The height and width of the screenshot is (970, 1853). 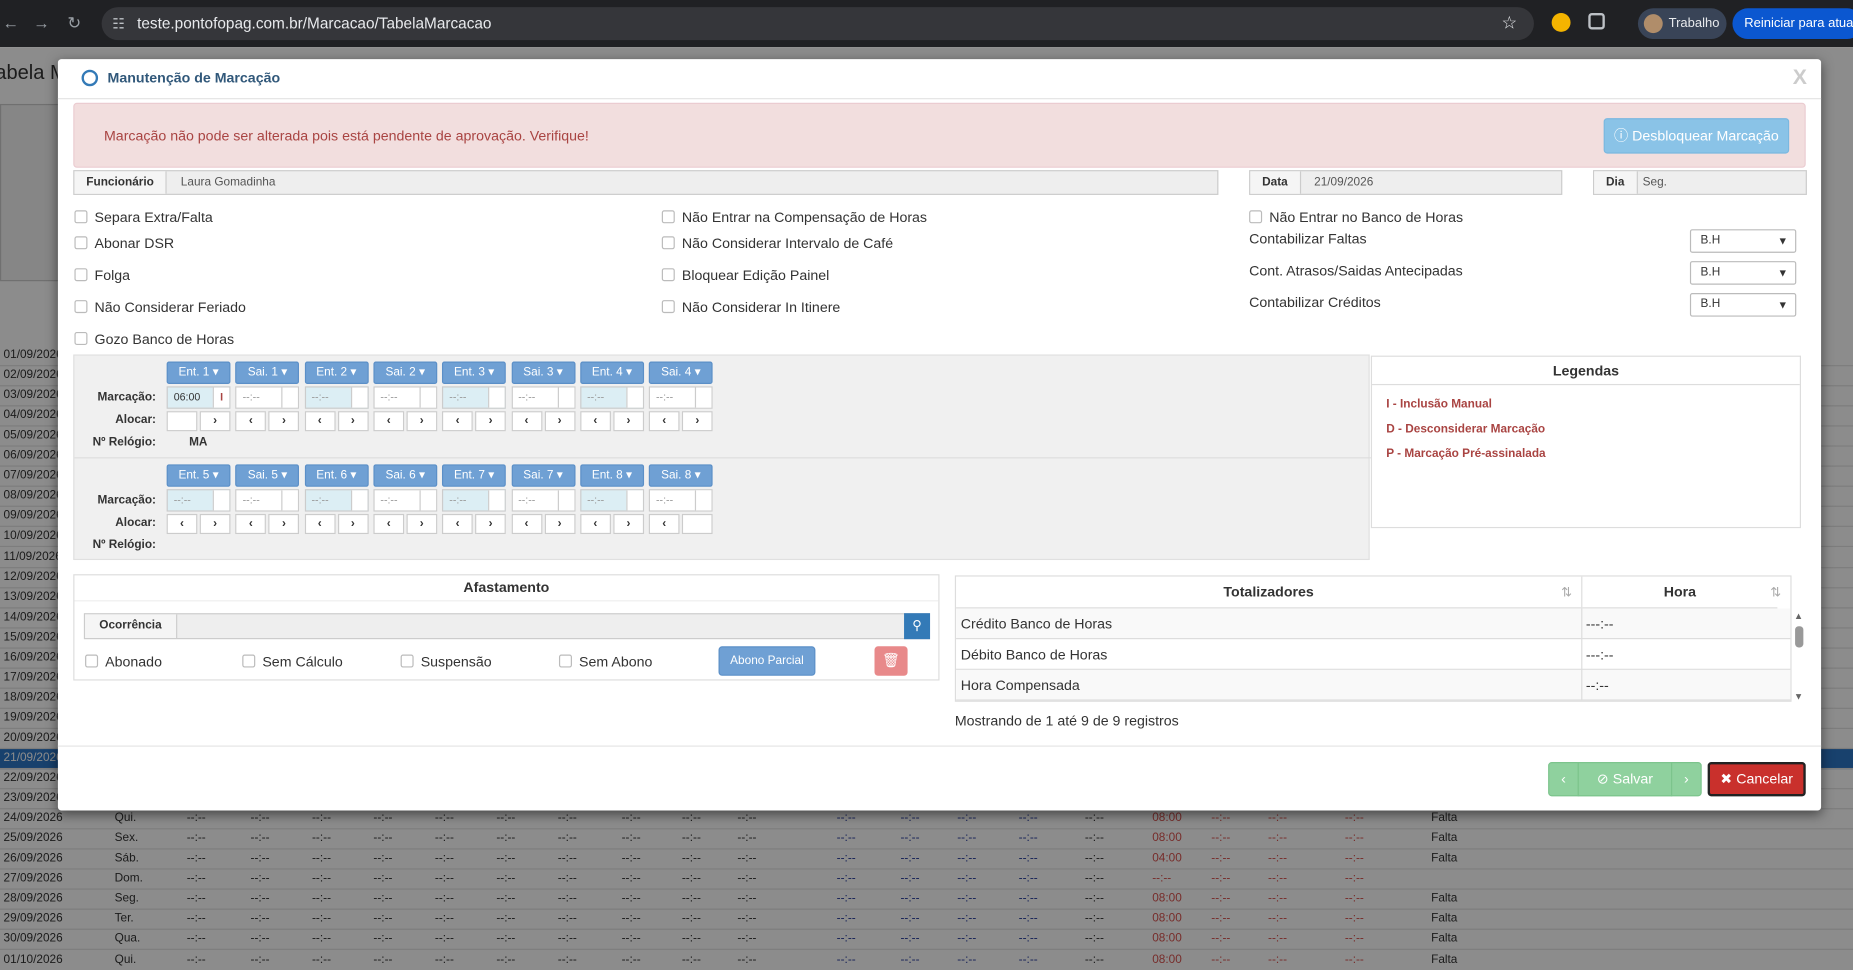 What do you see at coordinates (474, 372) in the screenshot?
I see `entry-header-button: Ent. 3 ▾` at bounding box center [474, 372].